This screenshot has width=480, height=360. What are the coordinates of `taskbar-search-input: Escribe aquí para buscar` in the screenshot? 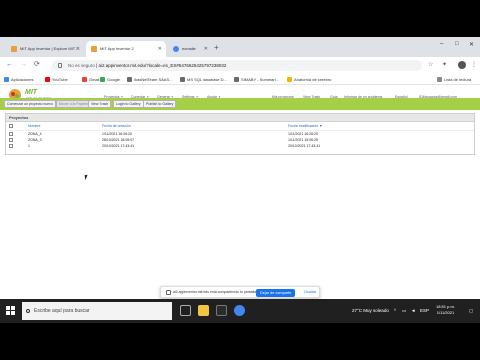 It's located at (97, 311).